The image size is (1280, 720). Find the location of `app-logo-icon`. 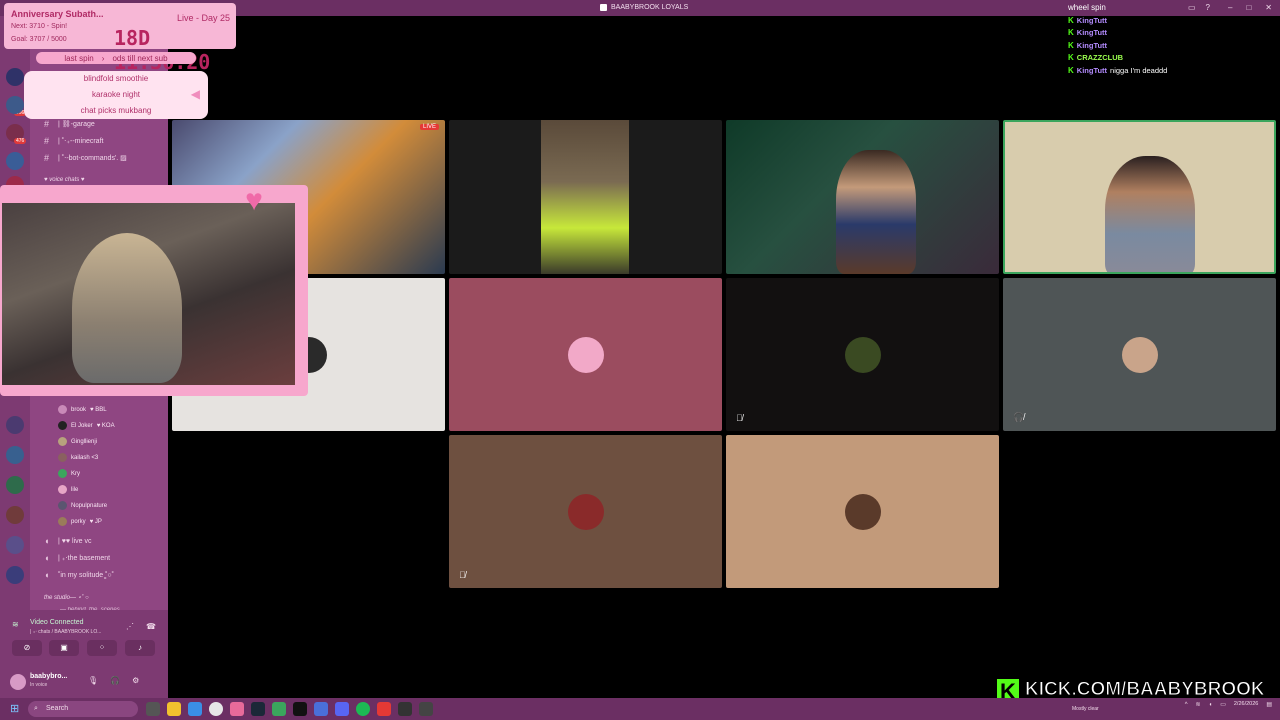

app-logo-icon is located at coordinates (603, 7).